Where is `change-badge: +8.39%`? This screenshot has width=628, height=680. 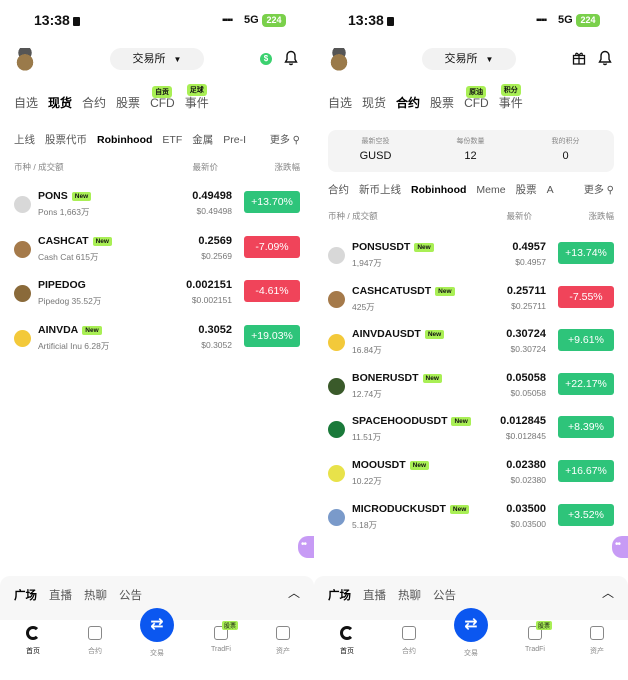
change-badge: +8.39% is located at coordinates (586, 427).